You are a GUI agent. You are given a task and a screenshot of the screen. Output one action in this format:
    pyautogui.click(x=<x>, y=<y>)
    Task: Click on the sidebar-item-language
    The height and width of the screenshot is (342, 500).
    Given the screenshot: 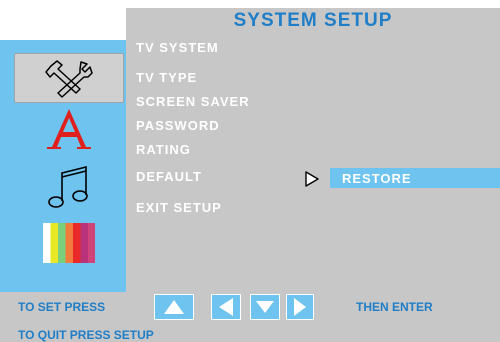 What is the action you would take?
    pyautogui.click(x=69, y=129)
    